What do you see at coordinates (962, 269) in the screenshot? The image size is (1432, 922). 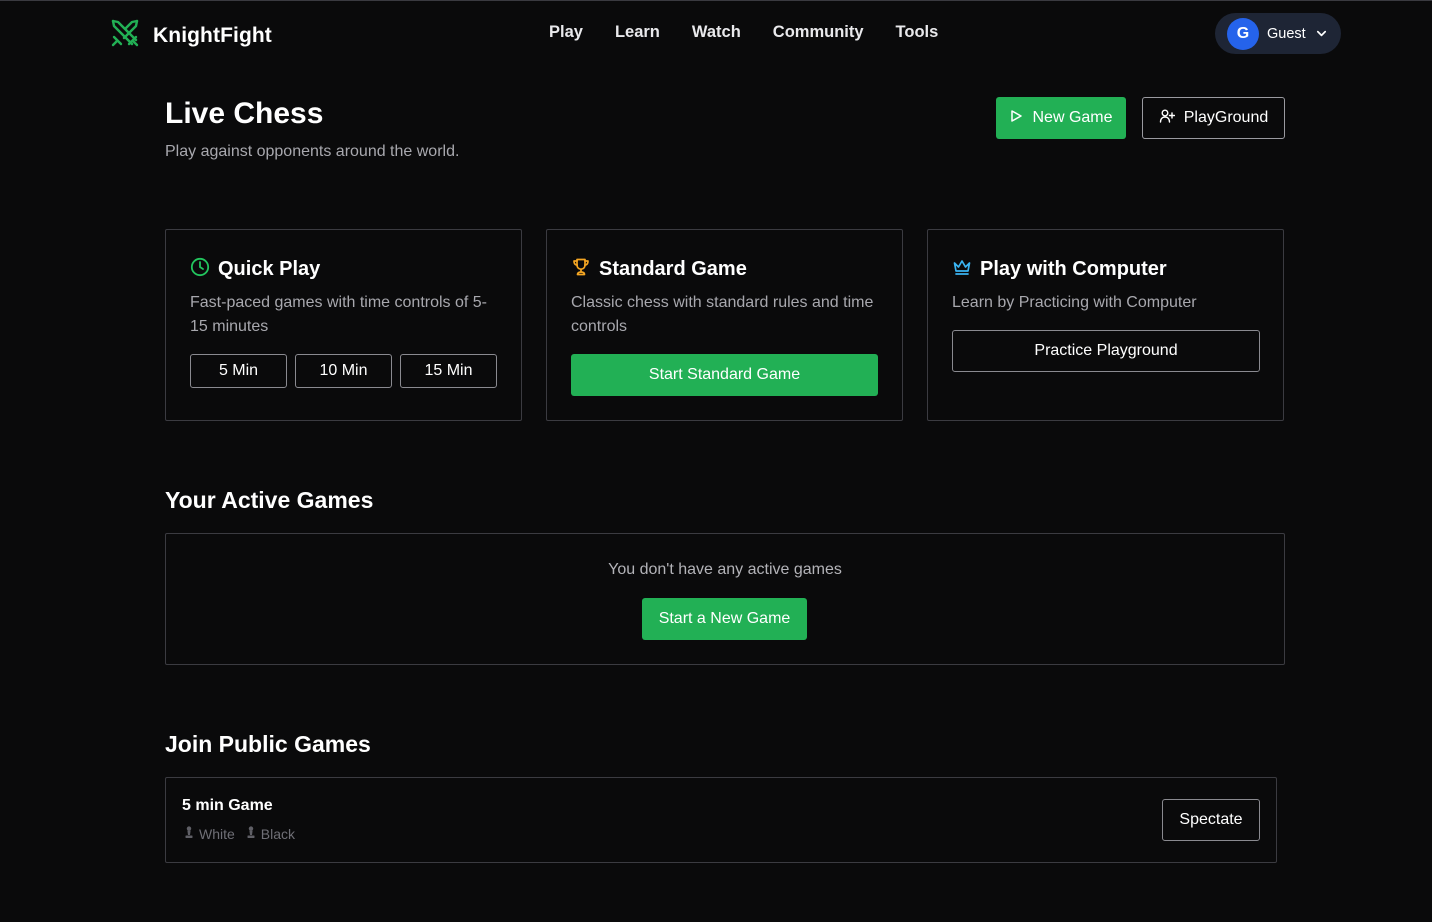 I see `crown-icon` at bounding box center [962, 269].